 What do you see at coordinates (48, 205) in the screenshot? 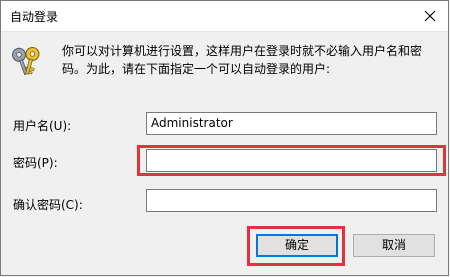
I see `confirm-password-label: 确认密码(C):` at bounding box center [48, 205].